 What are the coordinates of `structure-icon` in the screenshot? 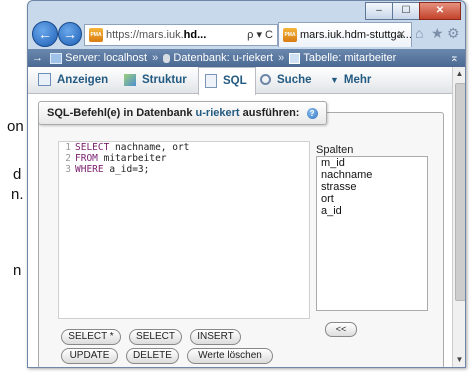 It's located at (130, 79).